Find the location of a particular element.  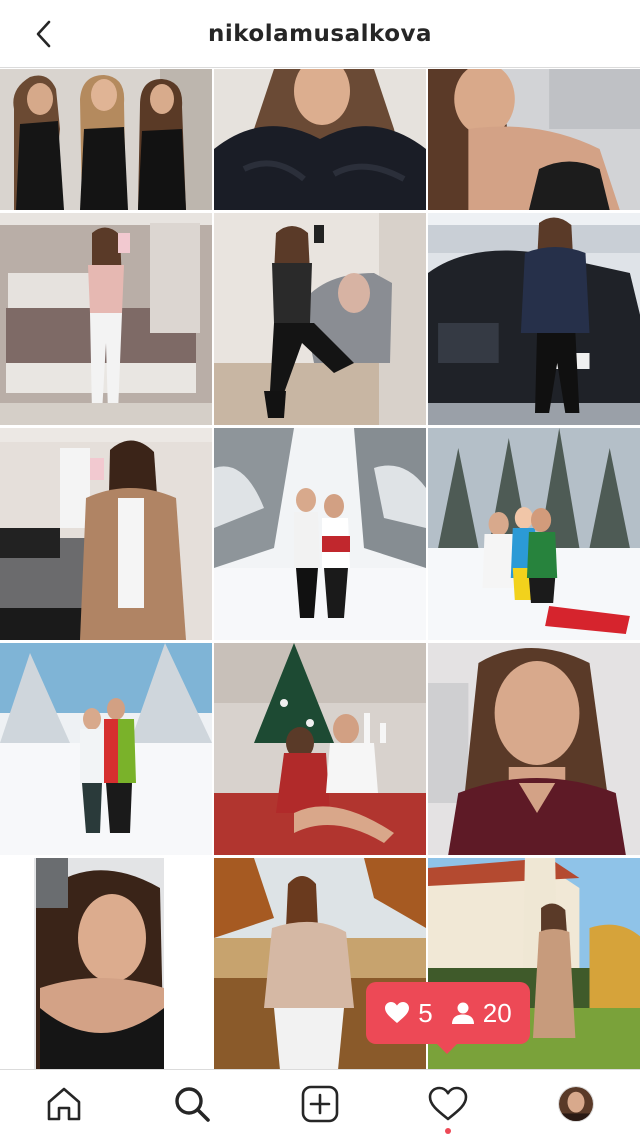

nav-new-post is located at coordinates (320, 1104).